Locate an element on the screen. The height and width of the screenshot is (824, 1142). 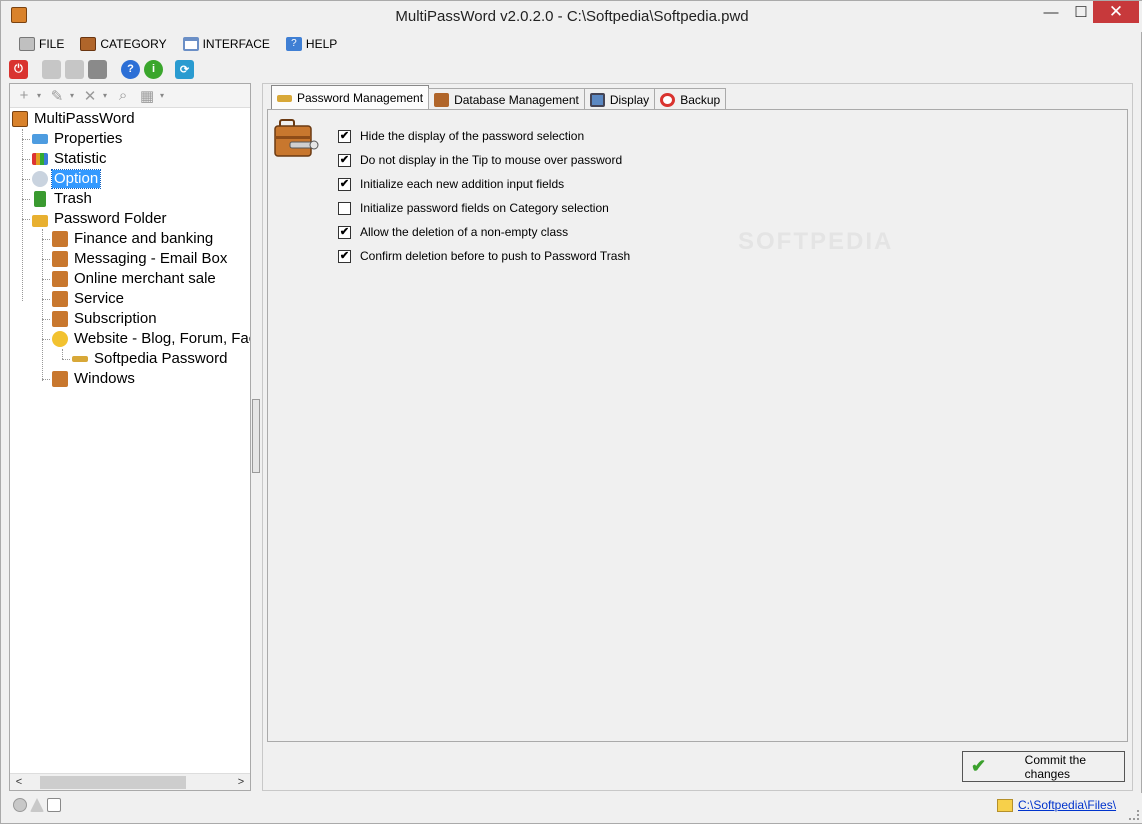
commit-button-label: Commit the changes is located at coordinates (1055, 766).